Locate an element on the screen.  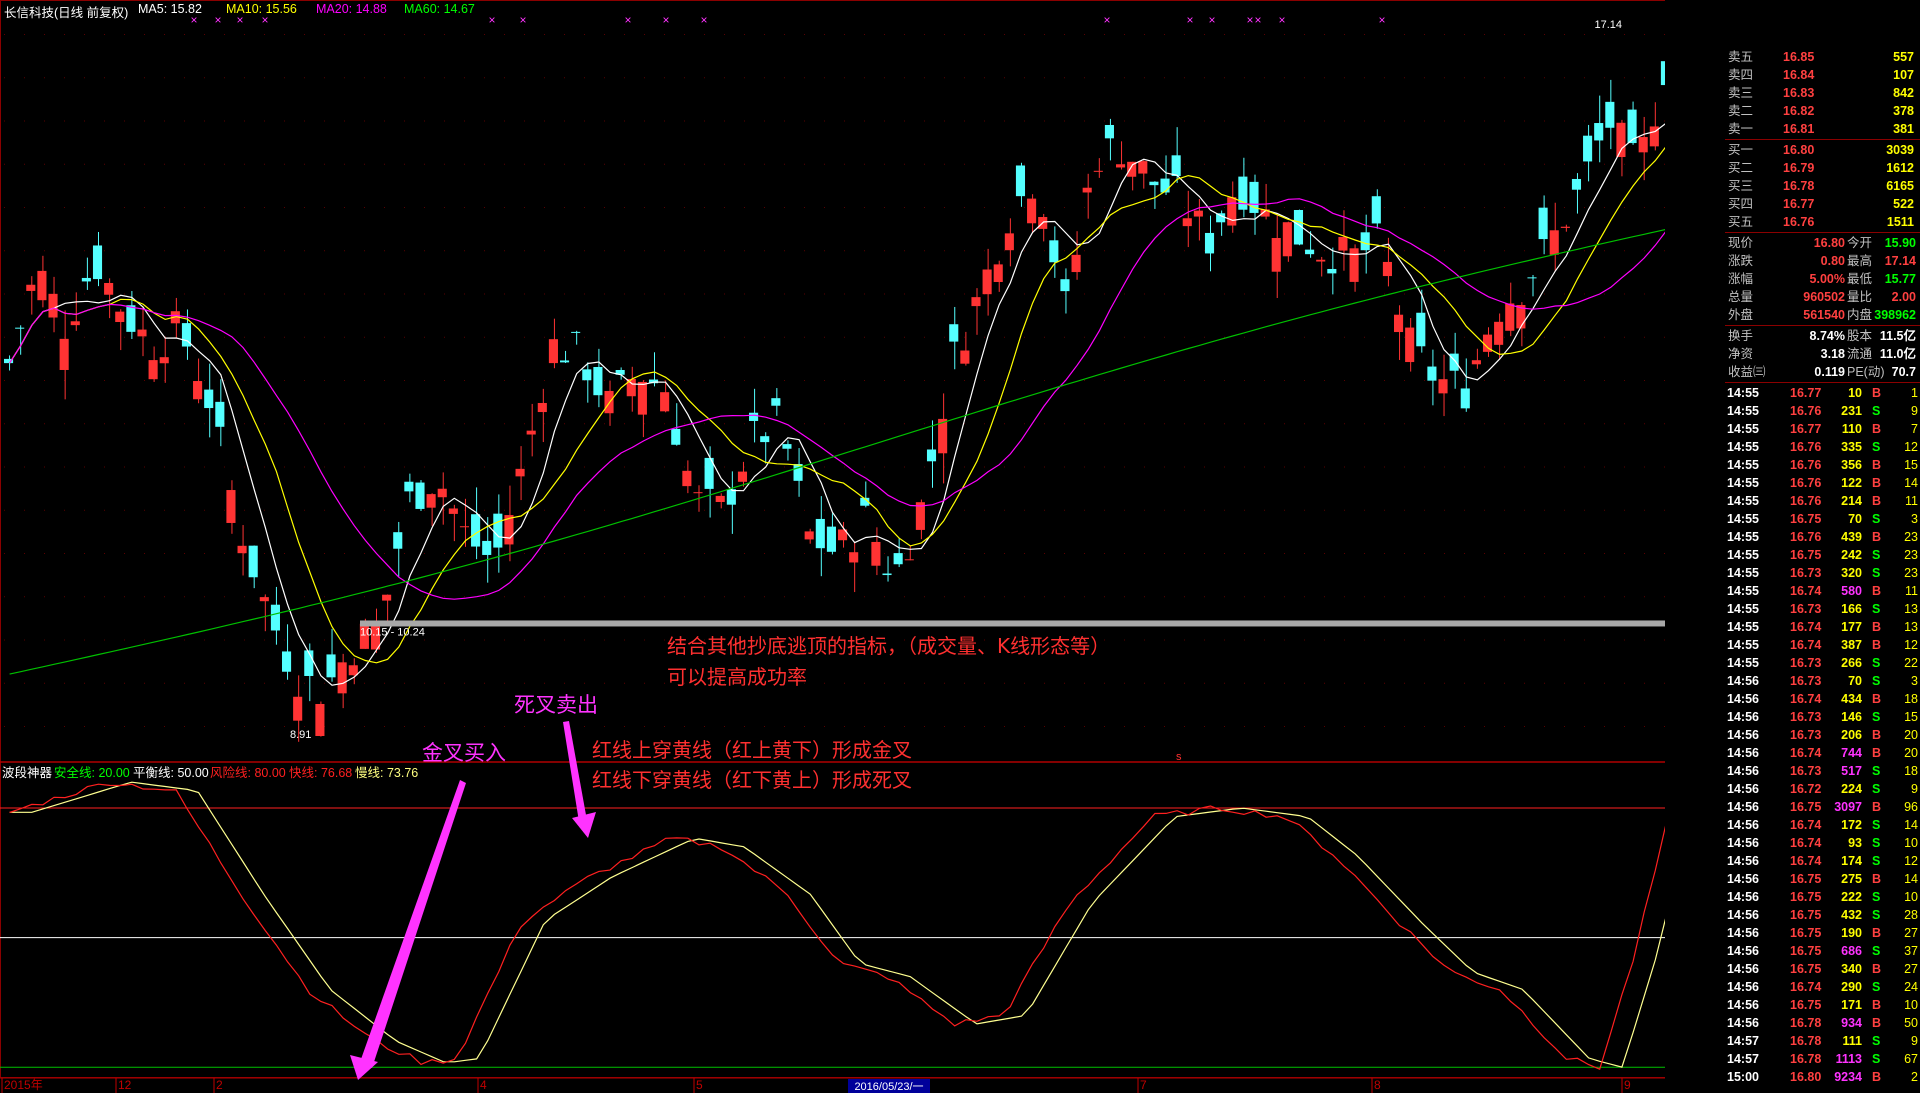
tick-volume: 686 is located at coordinates (1851, 951).